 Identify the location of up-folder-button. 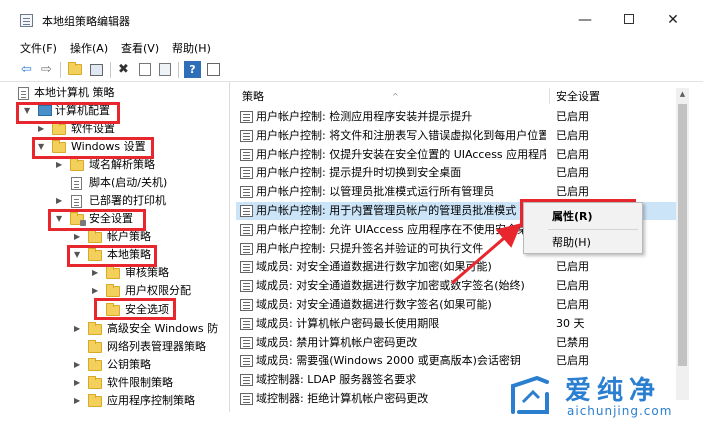
(74, 69).